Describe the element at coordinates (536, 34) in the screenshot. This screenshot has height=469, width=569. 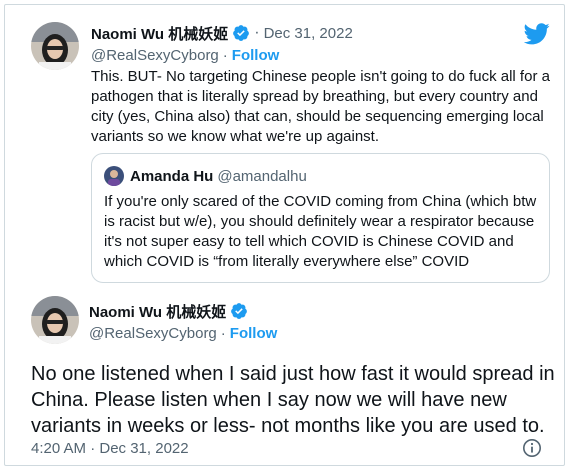
I see `twitter-bird-icon` at that location.